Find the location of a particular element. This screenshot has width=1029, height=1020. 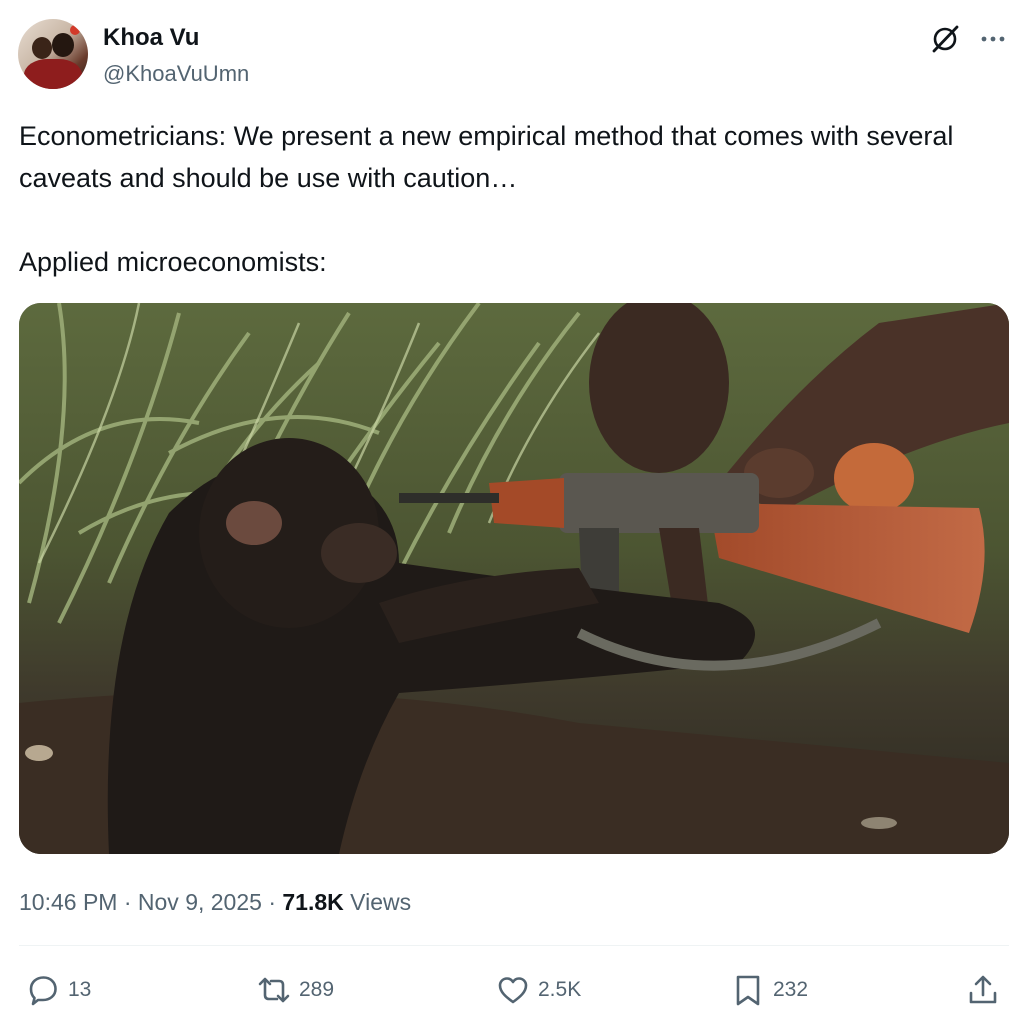

like-button: 2.5K is located at coordinates (538, 990).